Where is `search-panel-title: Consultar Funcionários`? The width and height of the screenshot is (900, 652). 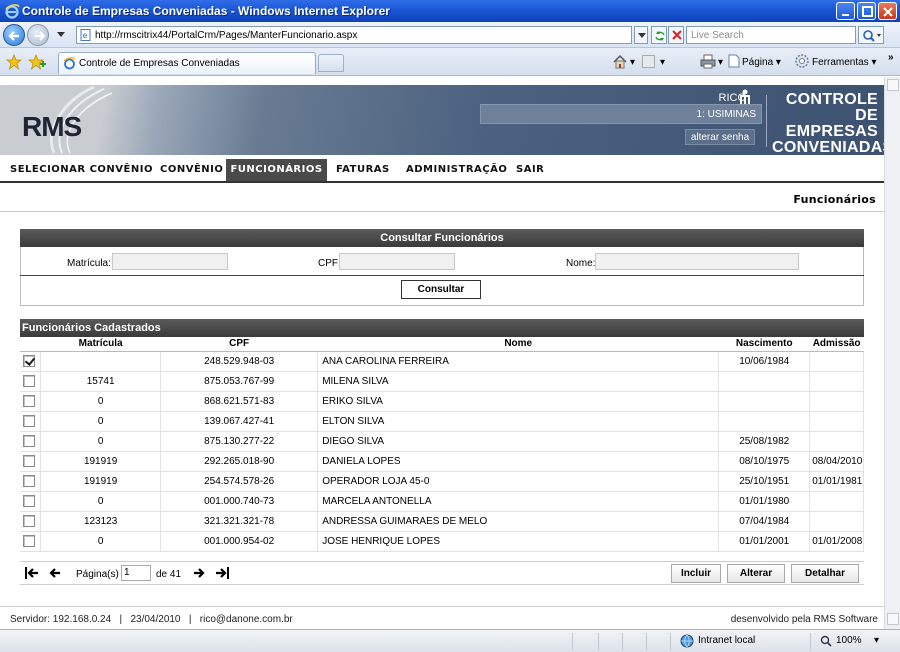
search-panel-title: Consultar Funcionários is located at coordinates (442, 238).